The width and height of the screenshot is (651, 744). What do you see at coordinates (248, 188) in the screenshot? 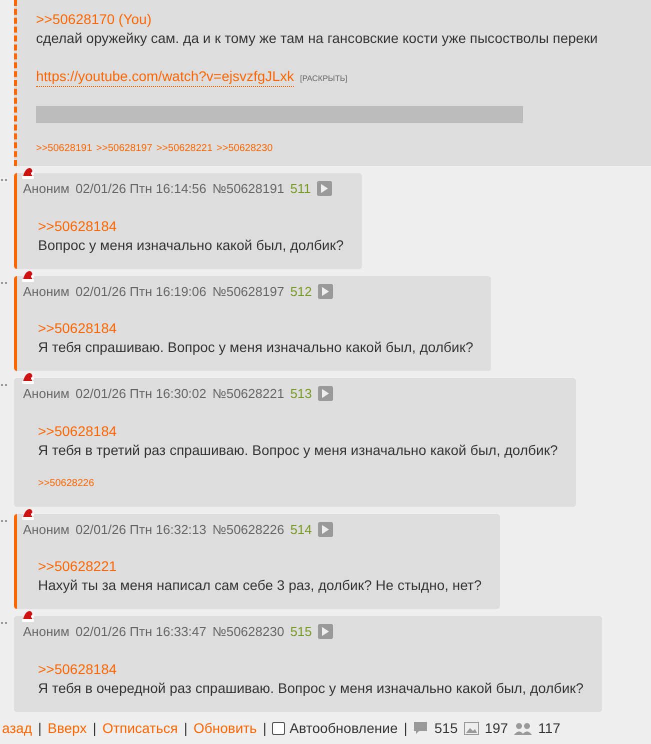
I see `post-number-link: №50628191` at bounding box center [248, 188].